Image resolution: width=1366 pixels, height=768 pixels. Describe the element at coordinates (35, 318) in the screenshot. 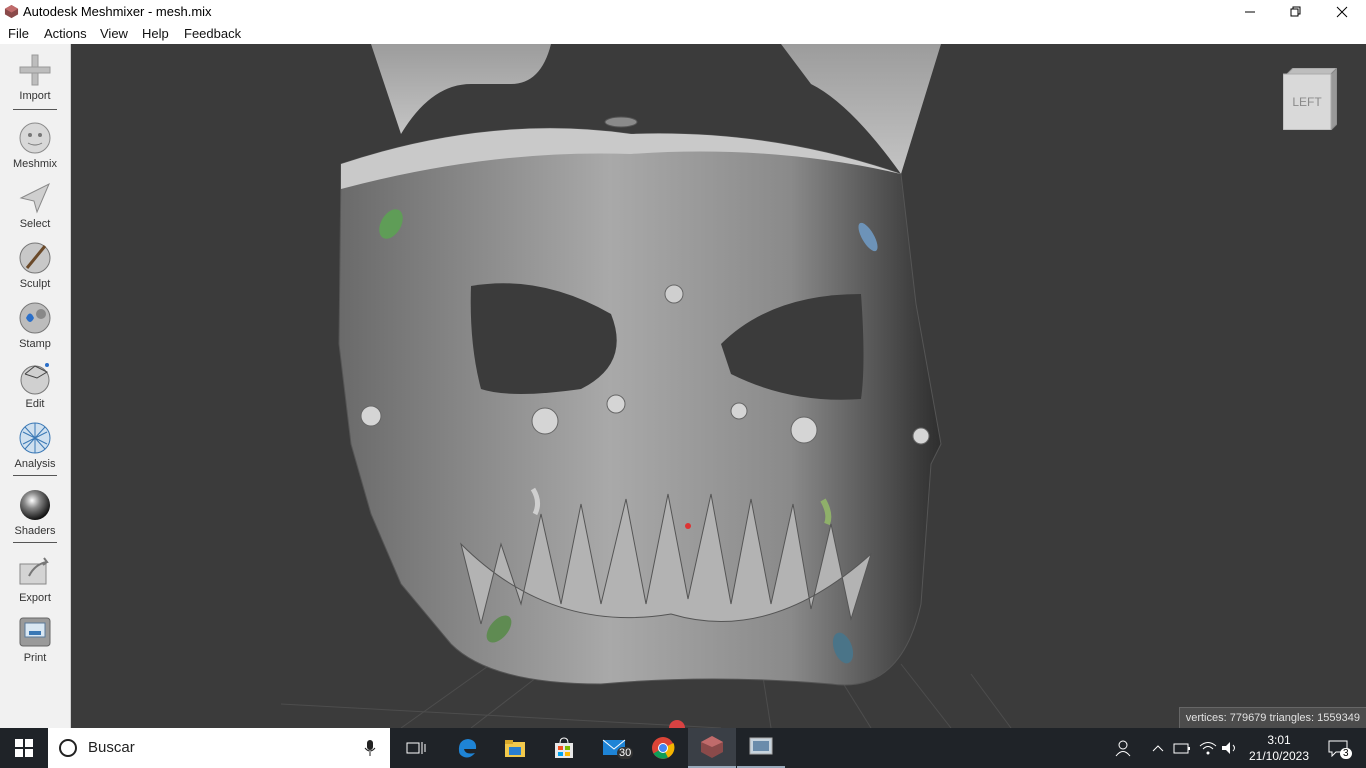

I see `stamp-icon` at that location.